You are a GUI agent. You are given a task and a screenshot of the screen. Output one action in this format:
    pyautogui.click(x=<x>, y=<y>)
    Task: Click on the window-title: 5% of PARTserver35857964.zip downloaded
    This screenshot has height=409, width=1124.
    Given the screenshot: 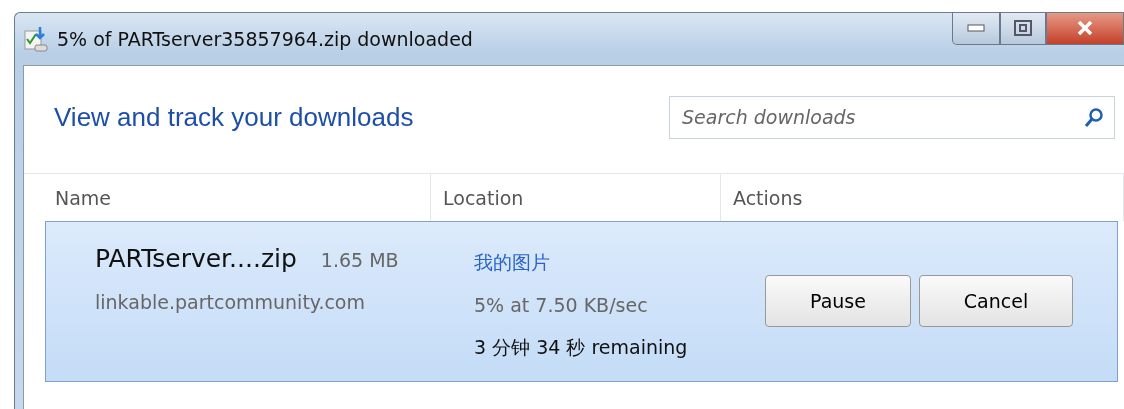 What is the action you would take?
    pyautogui.click(x=265, y=39)
    